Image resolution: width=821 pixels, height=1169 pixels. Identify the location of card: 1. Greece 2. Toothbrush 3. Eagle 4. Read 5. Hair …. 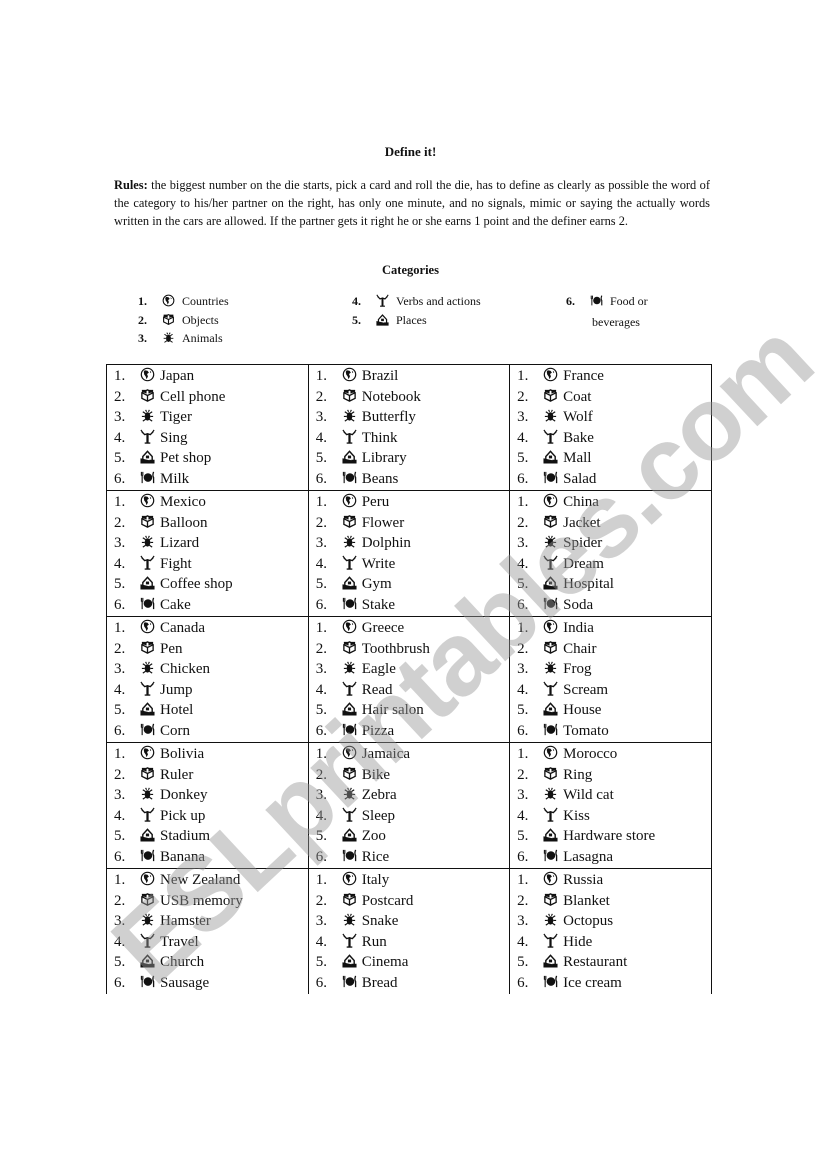
(409, 679).